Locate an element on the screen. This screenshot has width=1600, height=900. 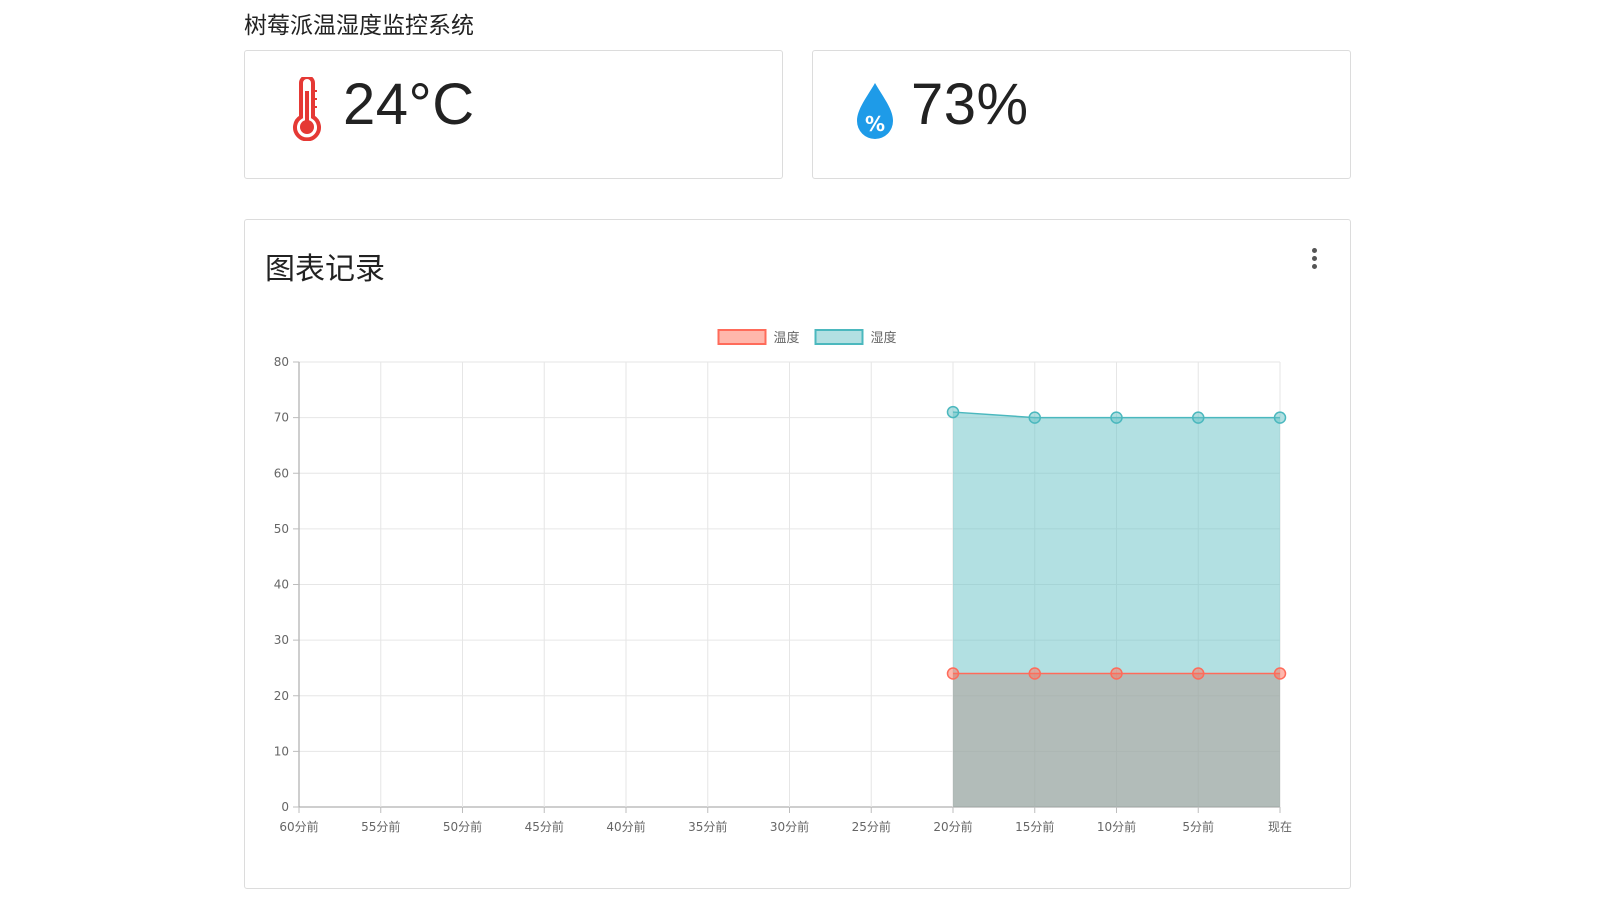
y-tick-label: 40 is located at coordinates (281, 585).